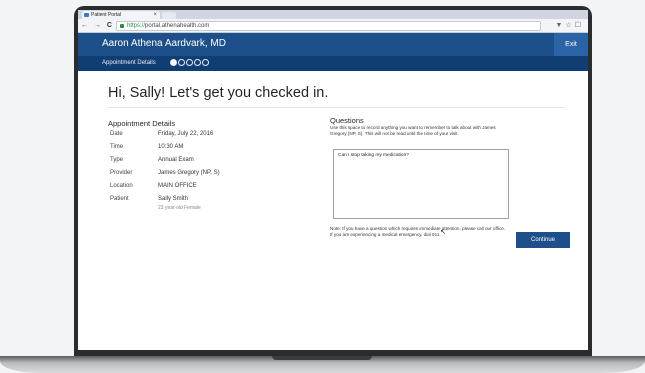 Image resolution: width=645 pixels, height=373 pixels. What do you see at coordinates (328, 26) in the screenshot?
I see `address-bar: https://portal.athenahealth.com` at bounding box center [328, 26].